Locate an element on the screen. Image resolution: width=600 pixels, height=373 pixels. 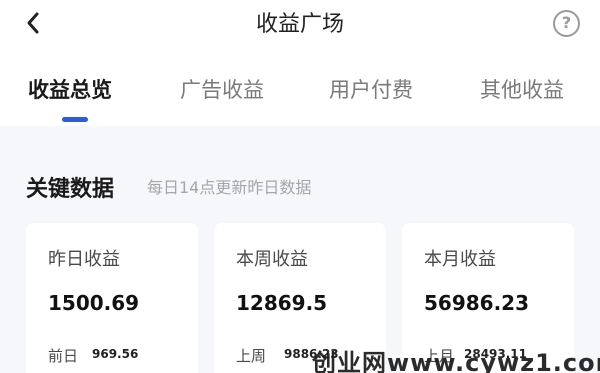
card-label: 本周收益 is located at coordinates (272, 259).